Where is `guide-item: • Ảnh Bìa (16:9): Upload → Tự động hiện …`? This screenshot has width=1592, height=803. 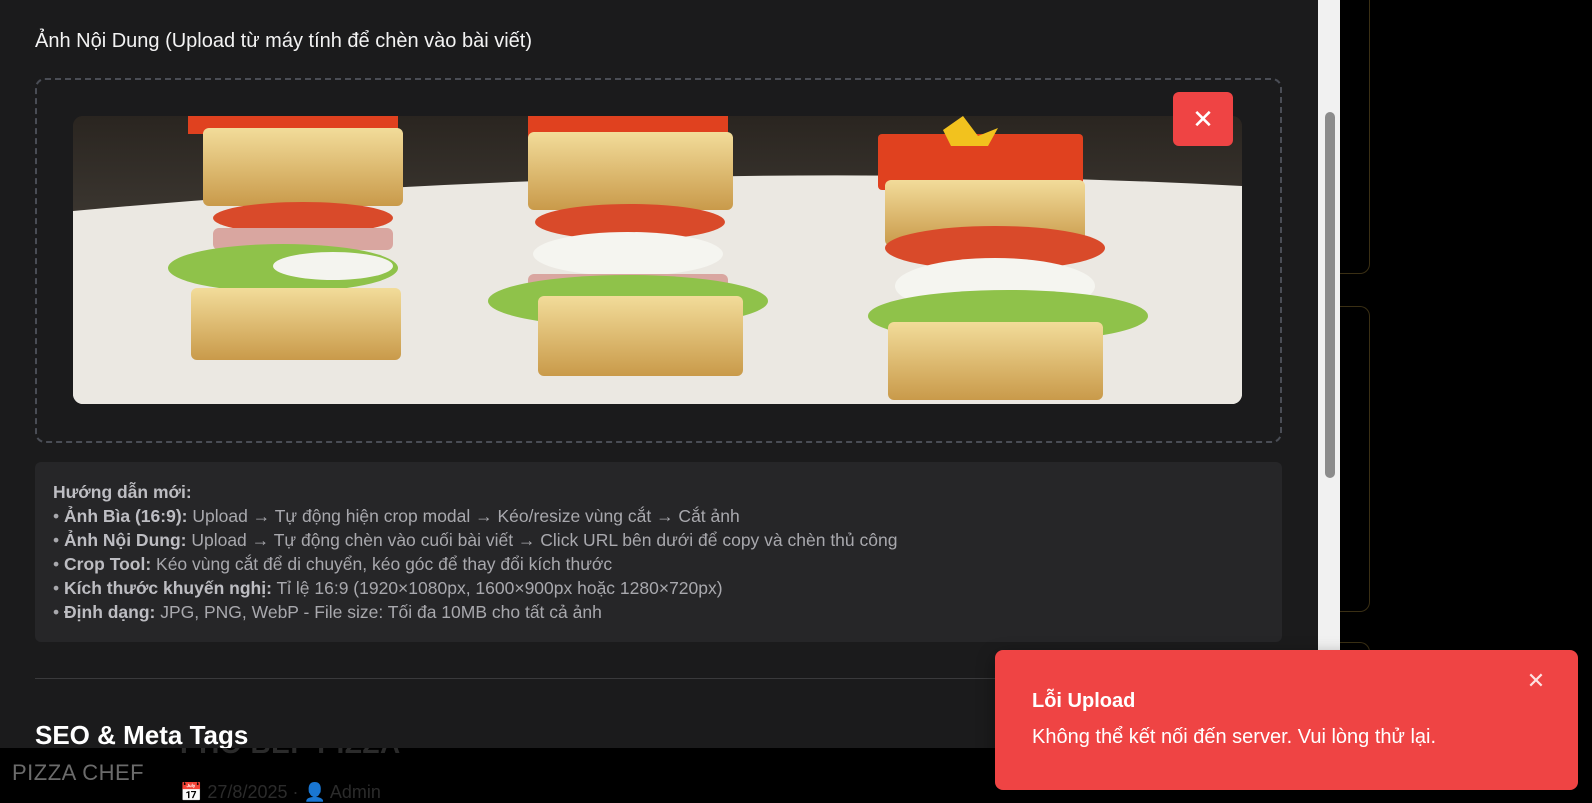
guide-item: • Ảnh Bìa (16:9): Upload → Tự động hiện … is located at coordinates (658, 516).